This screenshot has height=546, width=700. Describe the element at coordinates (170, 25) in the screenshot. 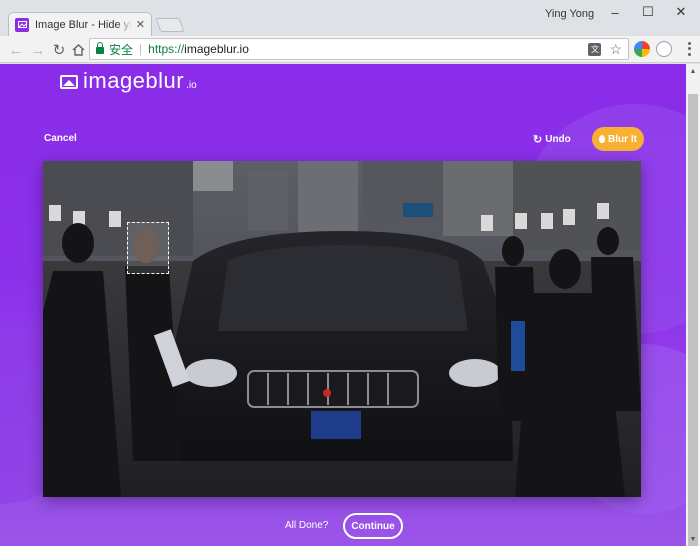

I see `new-tab-button` at that location.